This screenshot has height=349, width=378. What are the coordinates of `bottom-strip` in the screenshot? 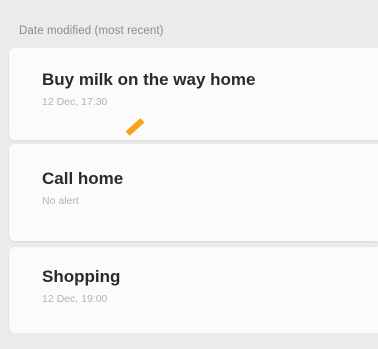 It's located at (189, 341).